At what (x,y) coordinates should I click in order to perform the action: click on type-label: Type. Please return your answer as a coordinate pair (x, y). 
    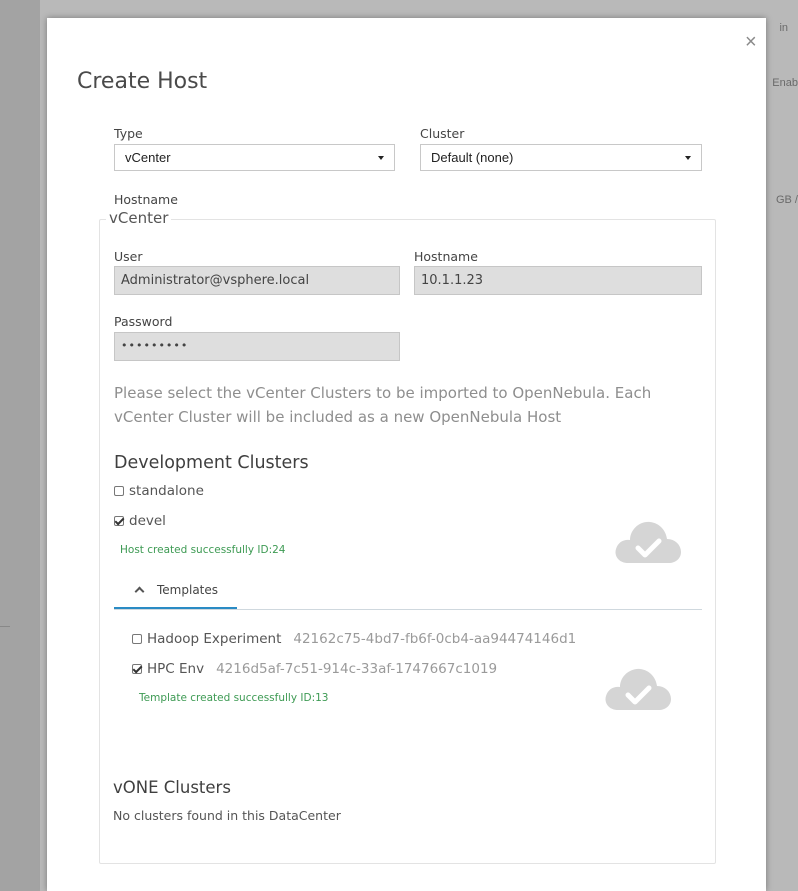
    Looking at the image, I should click on (128, 133).